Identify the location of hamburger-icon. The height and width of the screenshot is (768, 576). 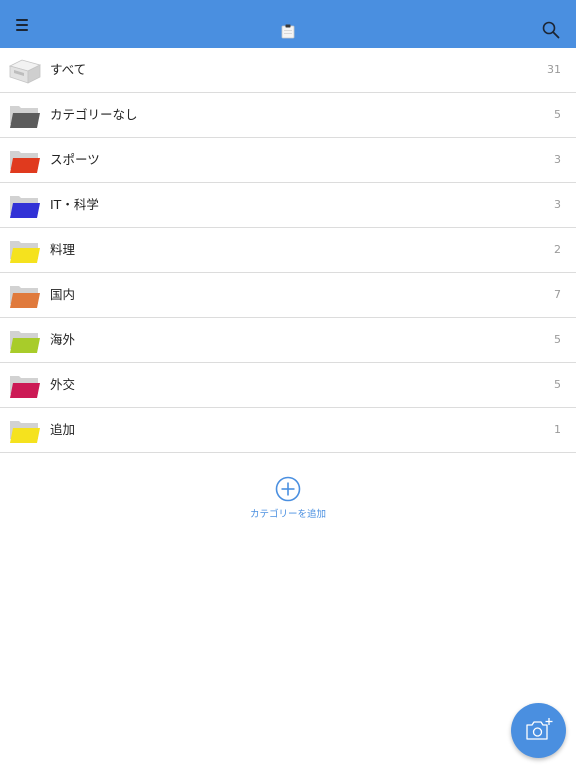
(24, 25).